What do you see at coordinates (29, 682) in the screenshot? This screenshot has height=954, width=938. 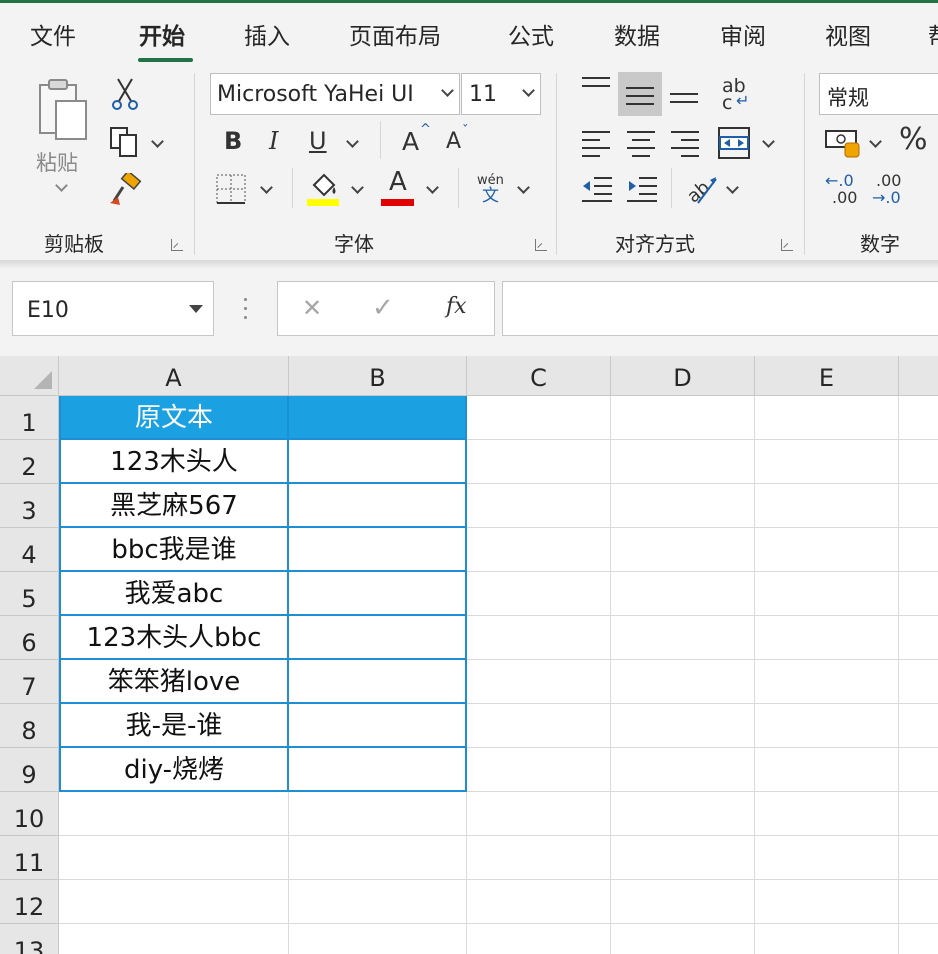 I see `row-header: 7` at bounding box center [29, 682].